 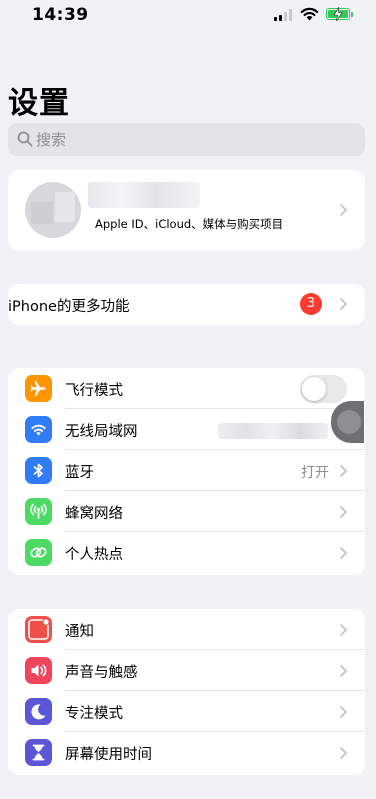 What do you see at coordinates (25, 139) in the screenshot?
I see `search-icon` at bounding box center [25, 139].